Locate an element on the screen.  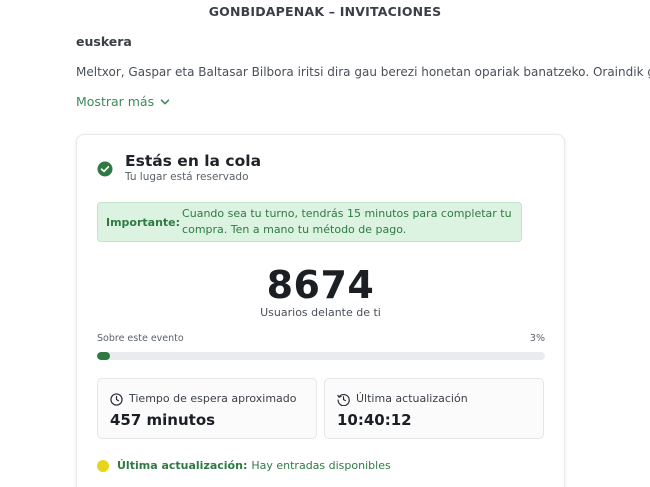
progress-label: Sobre este evento is located at coordinates (140, 338).